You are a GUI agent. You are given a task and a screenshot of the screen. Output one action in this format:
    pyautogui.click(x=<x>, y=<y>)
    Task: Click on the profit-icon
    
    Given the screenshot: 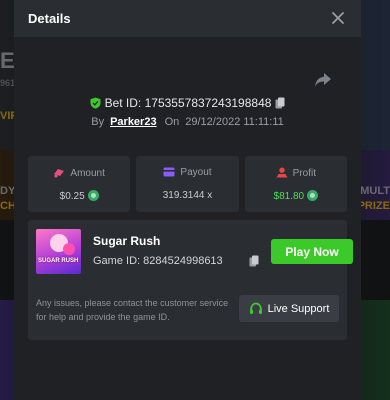 What is the action you would take?
    pyautogui.click(x=282, y=172)
    